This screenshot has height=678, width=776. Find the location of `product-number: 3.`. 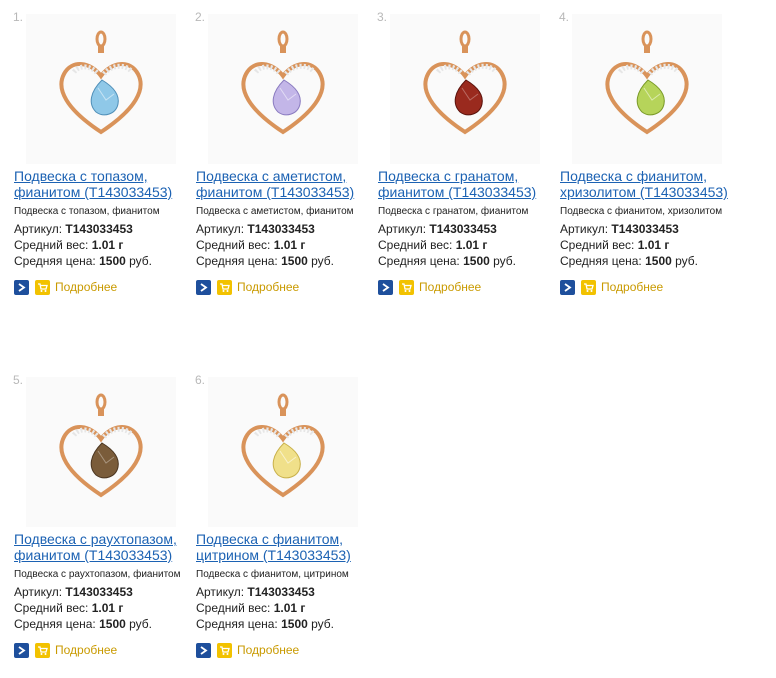

product-number: 3. is located at coordinates (382, 17).